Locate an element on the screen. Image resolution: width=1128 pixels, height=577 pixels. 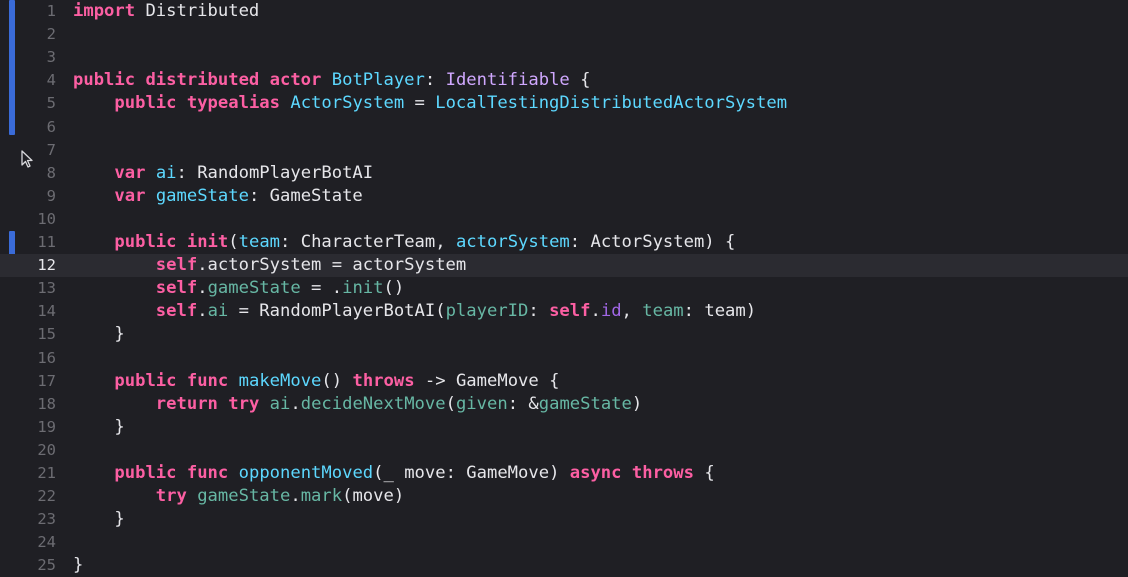
line-number: 1 is located at coordinates (51, 11).